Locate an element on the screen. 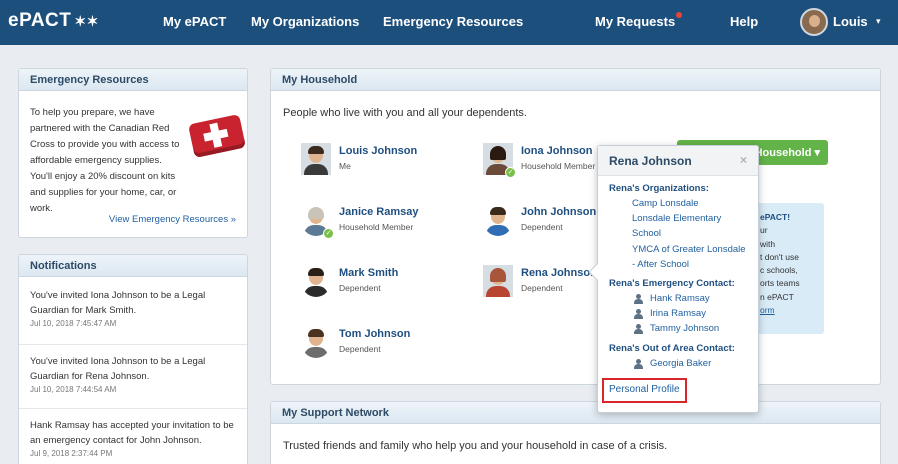  promo-line: t don't use is located at coordinates (779, 256).